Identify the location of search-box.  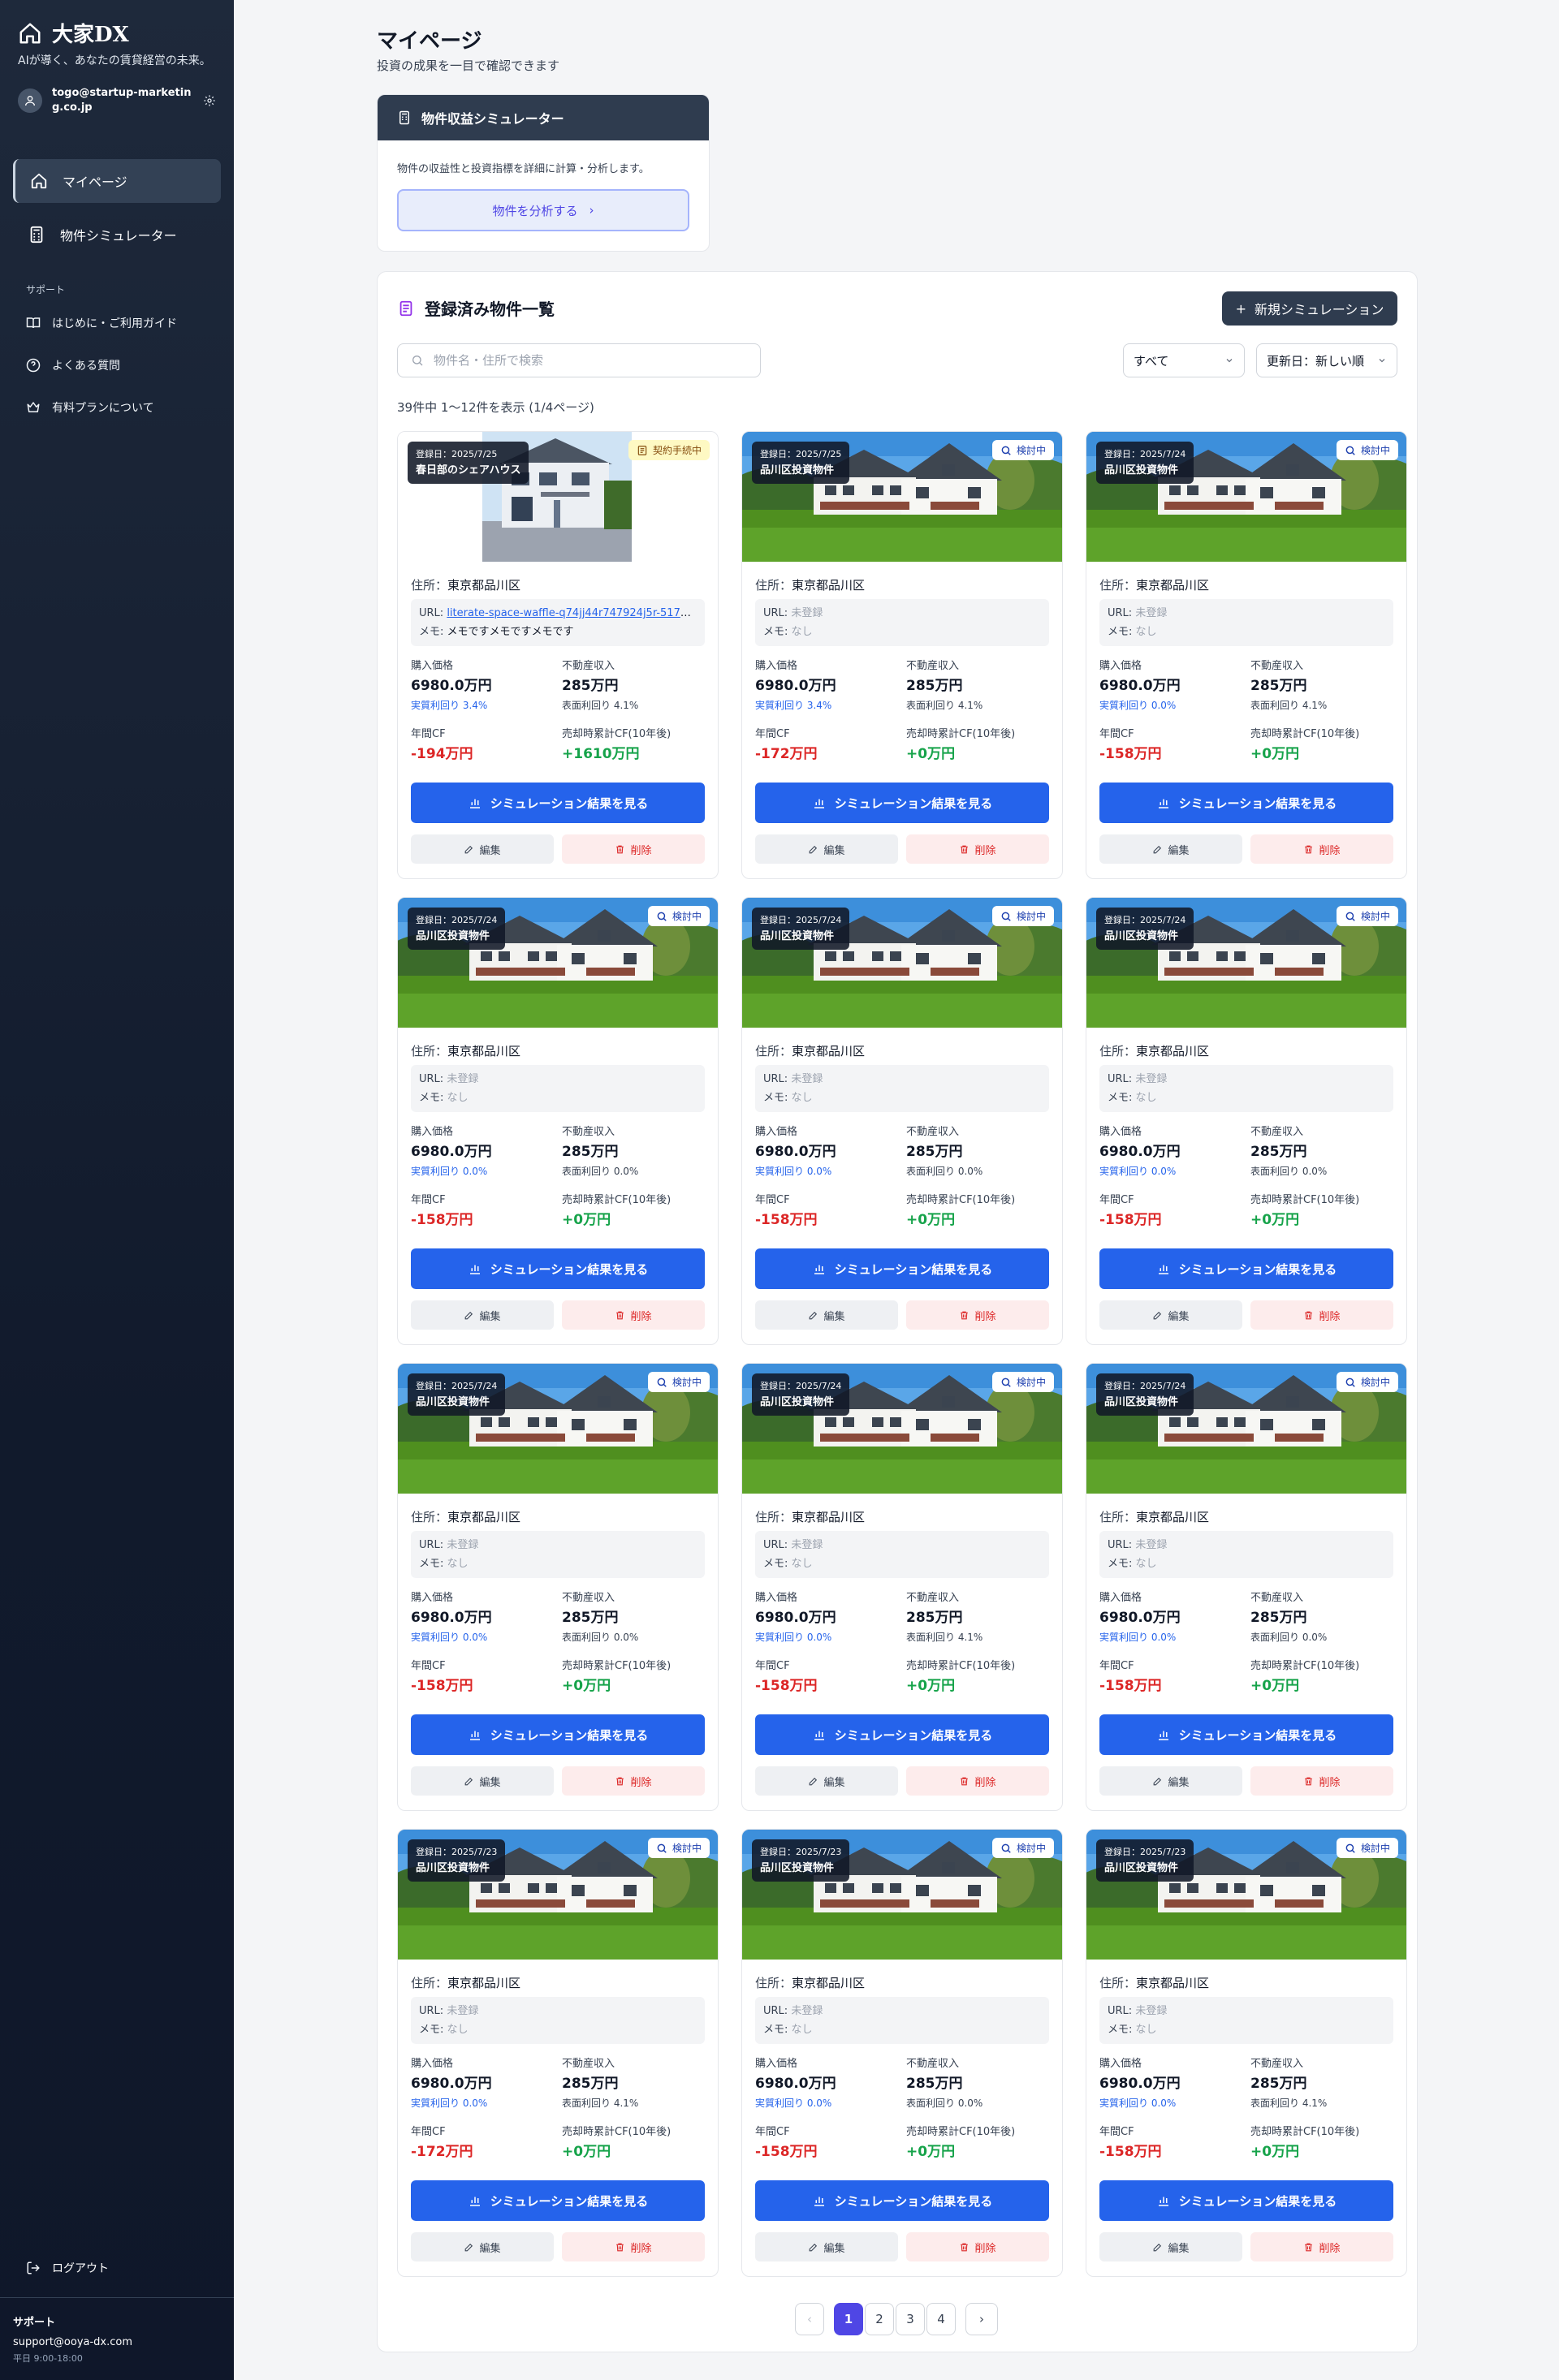
(579, 360).